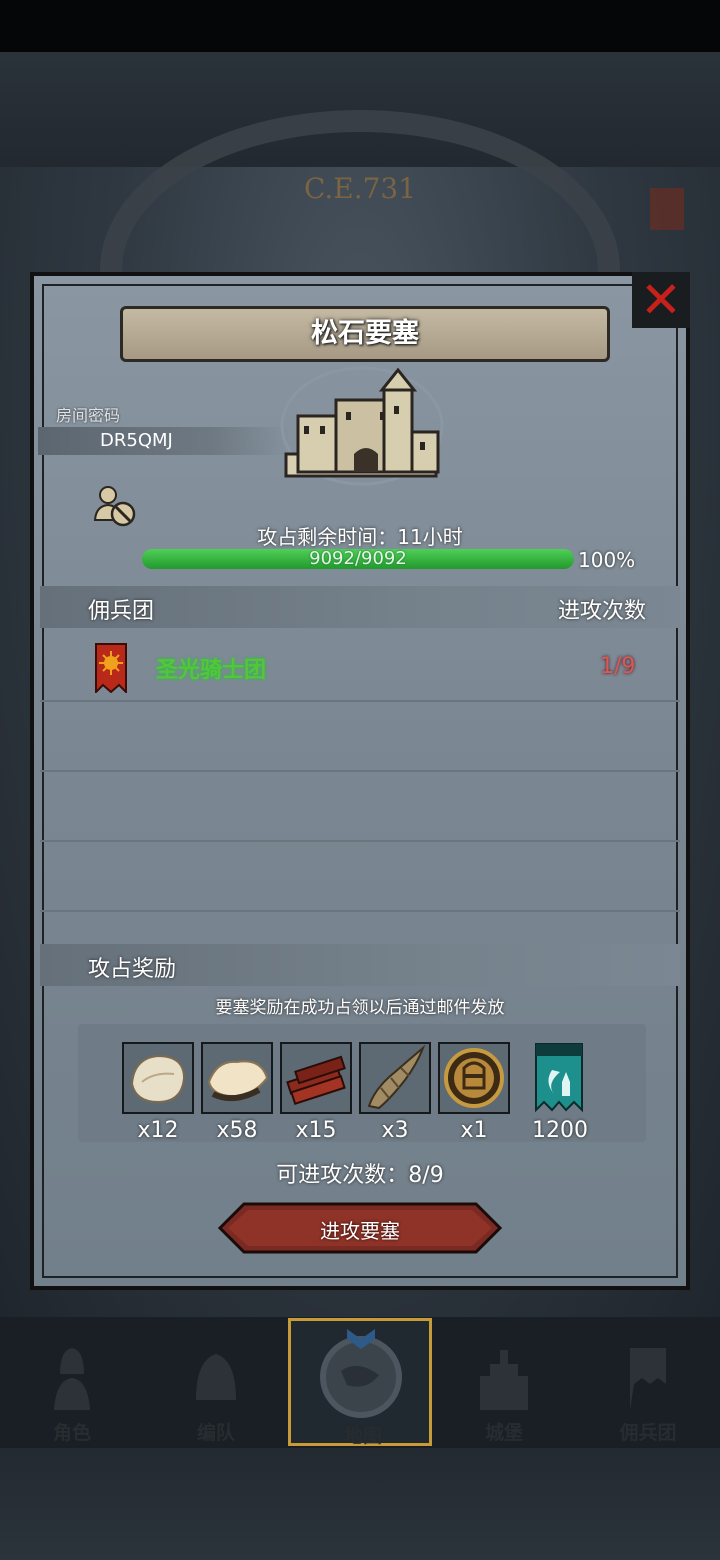 Image resolution: width=720 pixels, height=1560 pixels. What do you see at coordinates (362, 1436) in the screenshot?
I see `nav-label: 地图` at bounding box center [362, 1436].